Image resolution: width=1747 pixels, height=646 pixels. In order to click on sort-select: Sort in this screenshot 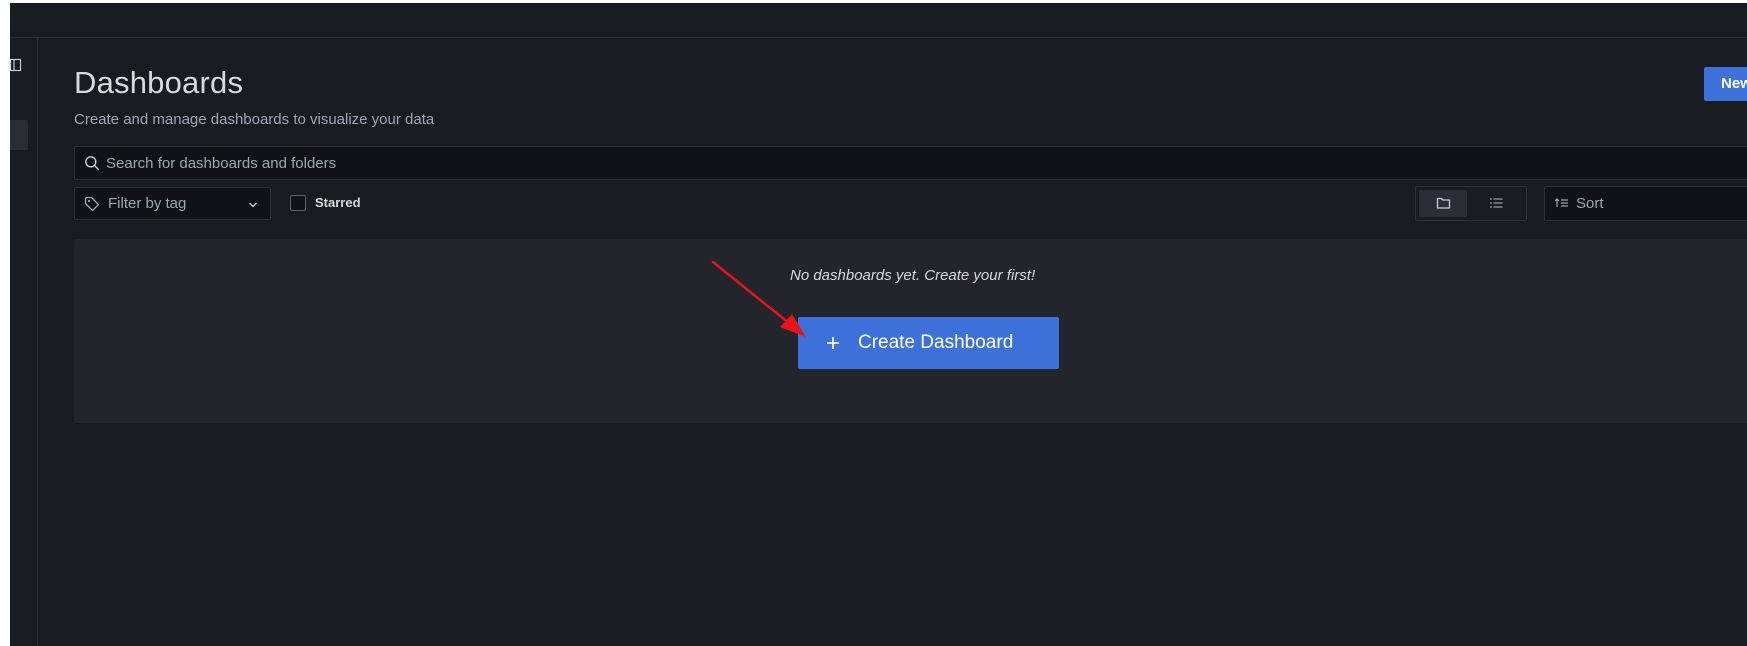, I will do `click(1645, 203)`.